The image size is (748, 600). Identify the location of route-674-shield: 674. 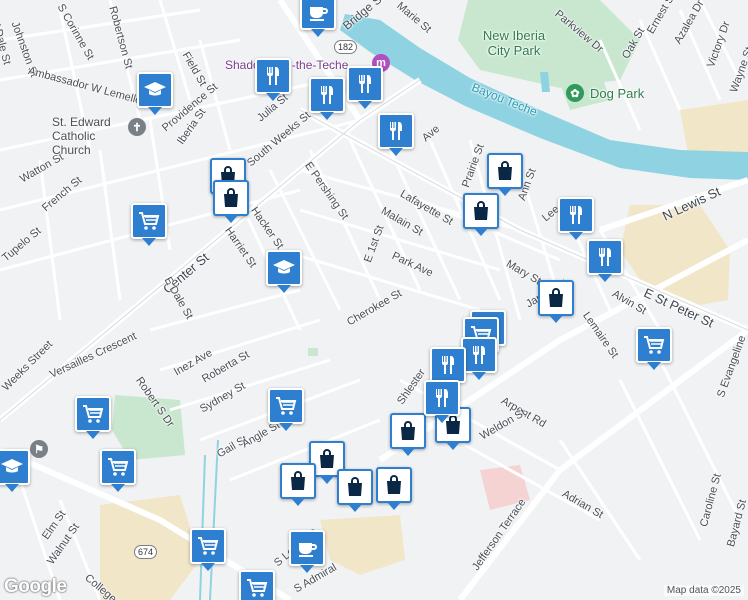
(146, 552).